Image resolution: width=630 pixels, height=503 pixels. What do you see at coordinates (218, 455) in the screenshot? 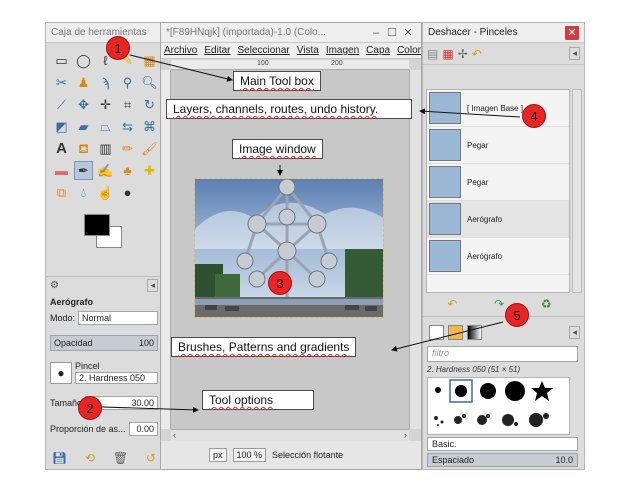
I see `unit-select: px` at bounding box center [218, 455].